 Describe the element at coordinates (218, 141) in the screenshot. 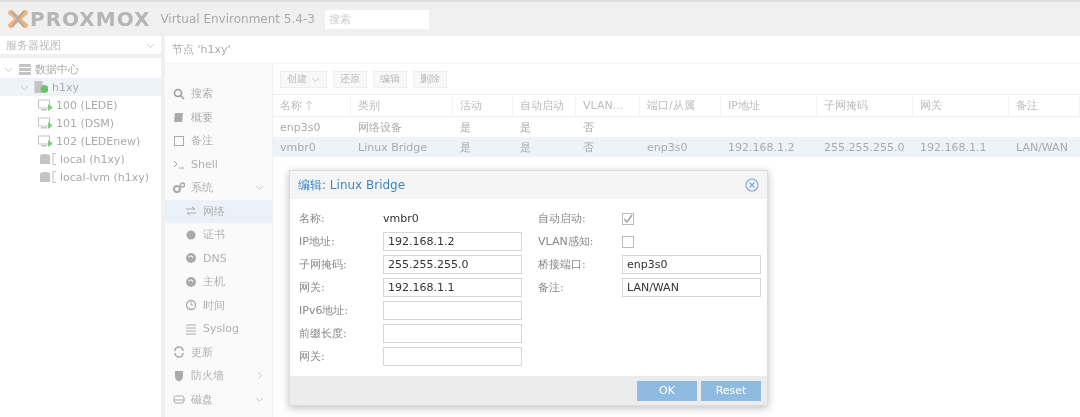

I see `nav-menu-item: 备注` at that location.